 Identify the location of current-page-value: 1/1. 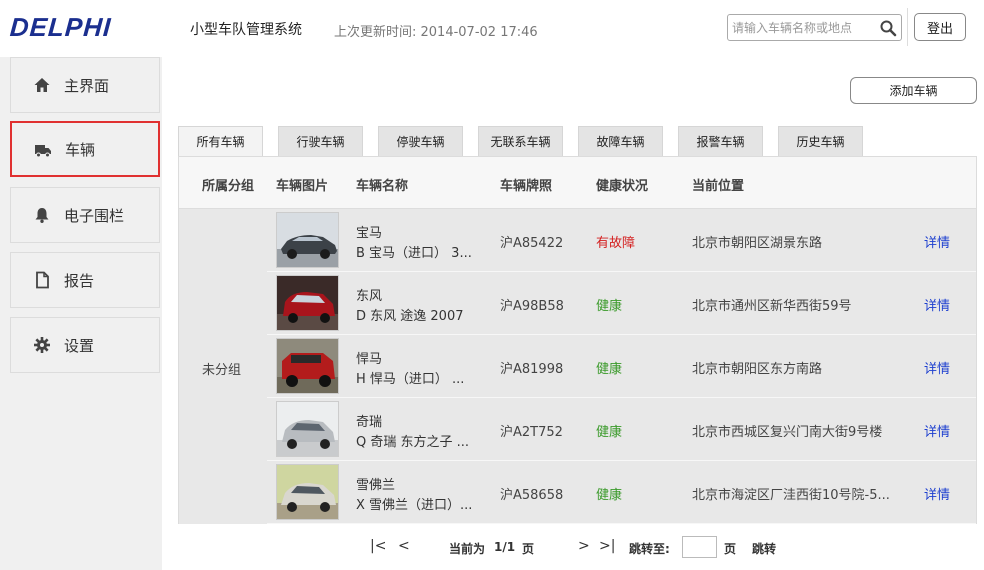
(505, 547).